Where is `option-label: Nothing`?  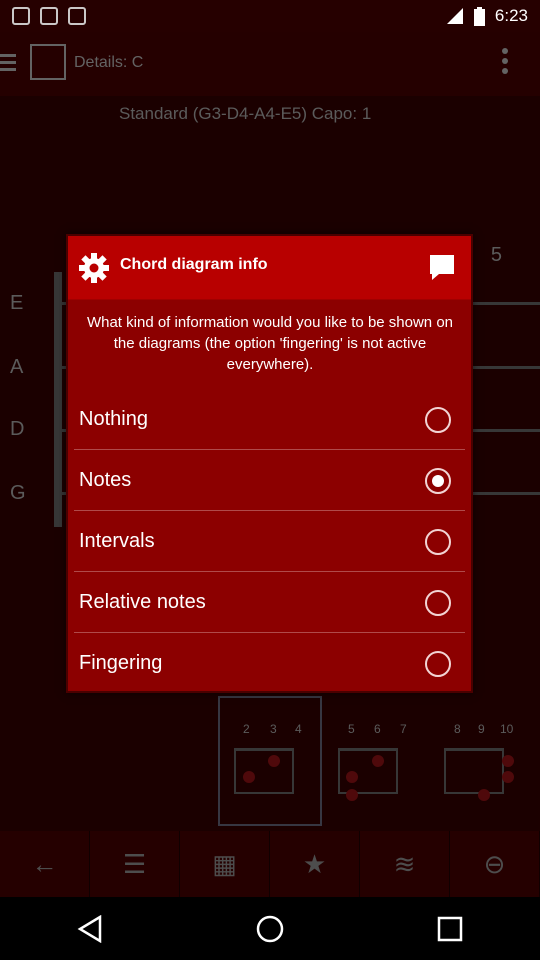 option-label: Nothing is located at coordinates (113, 419).